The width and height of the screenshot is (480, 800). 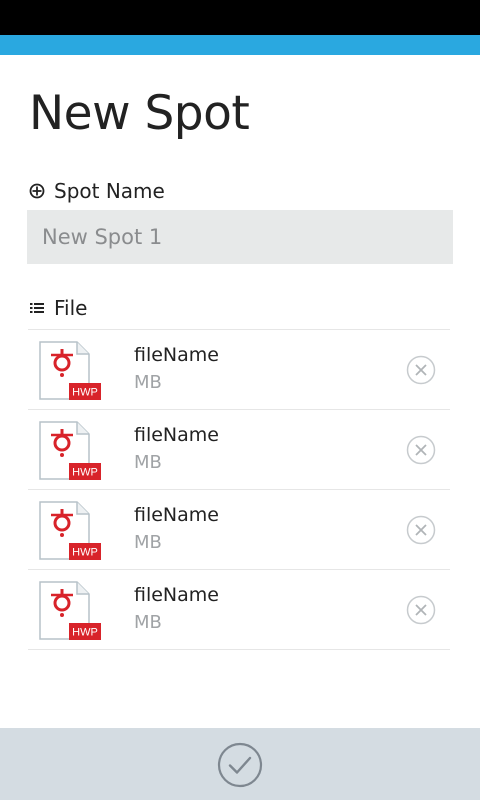 I want to click on page-title: New Spot, so click(x=139, y=113).